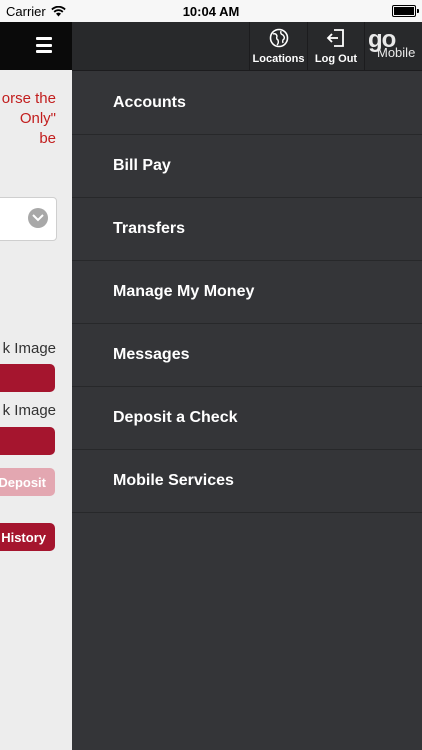 This screenshot has height=750, width=422. What do you see at coordinates (58, 10) in the screenshot?
I see `wifi-icon` at bounding box center [58, 10].